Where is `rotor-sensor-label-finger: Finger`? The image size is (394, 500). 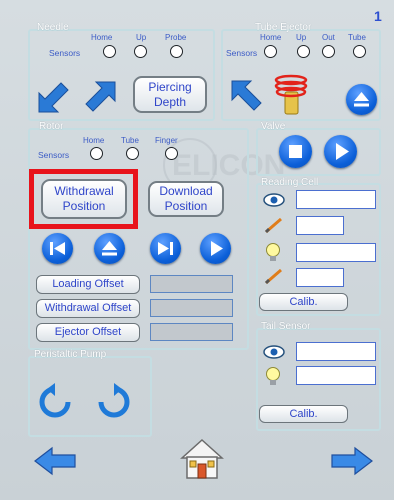 rotor-sensor-label-finger: Finger is located at coordinates (166, 140).